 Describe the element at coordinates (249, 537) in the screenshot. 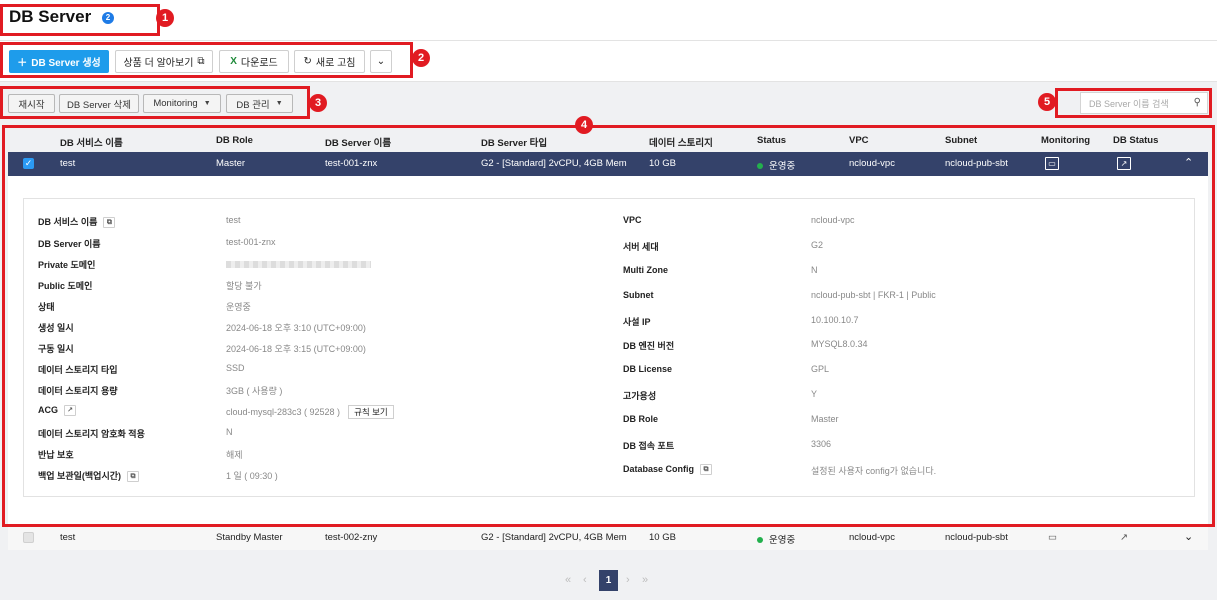

I see `cell-db-role: Standby Master` at that location.